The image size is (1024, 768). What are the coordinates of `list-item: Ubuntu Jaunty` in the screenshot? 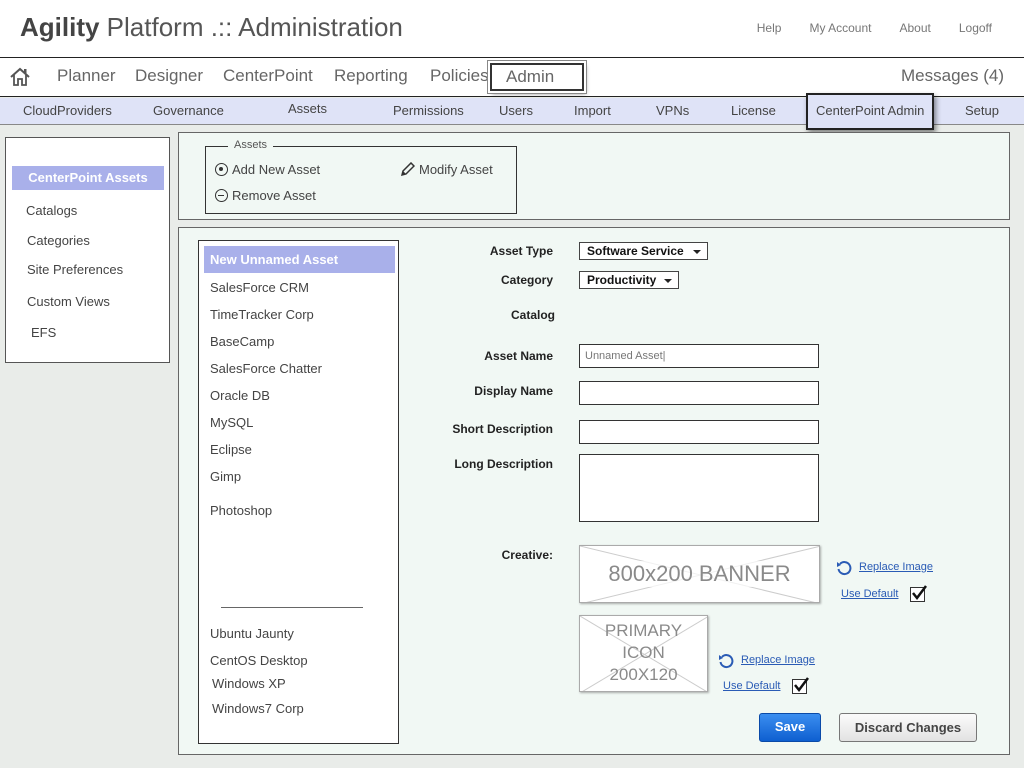 It's located at (252, 633).